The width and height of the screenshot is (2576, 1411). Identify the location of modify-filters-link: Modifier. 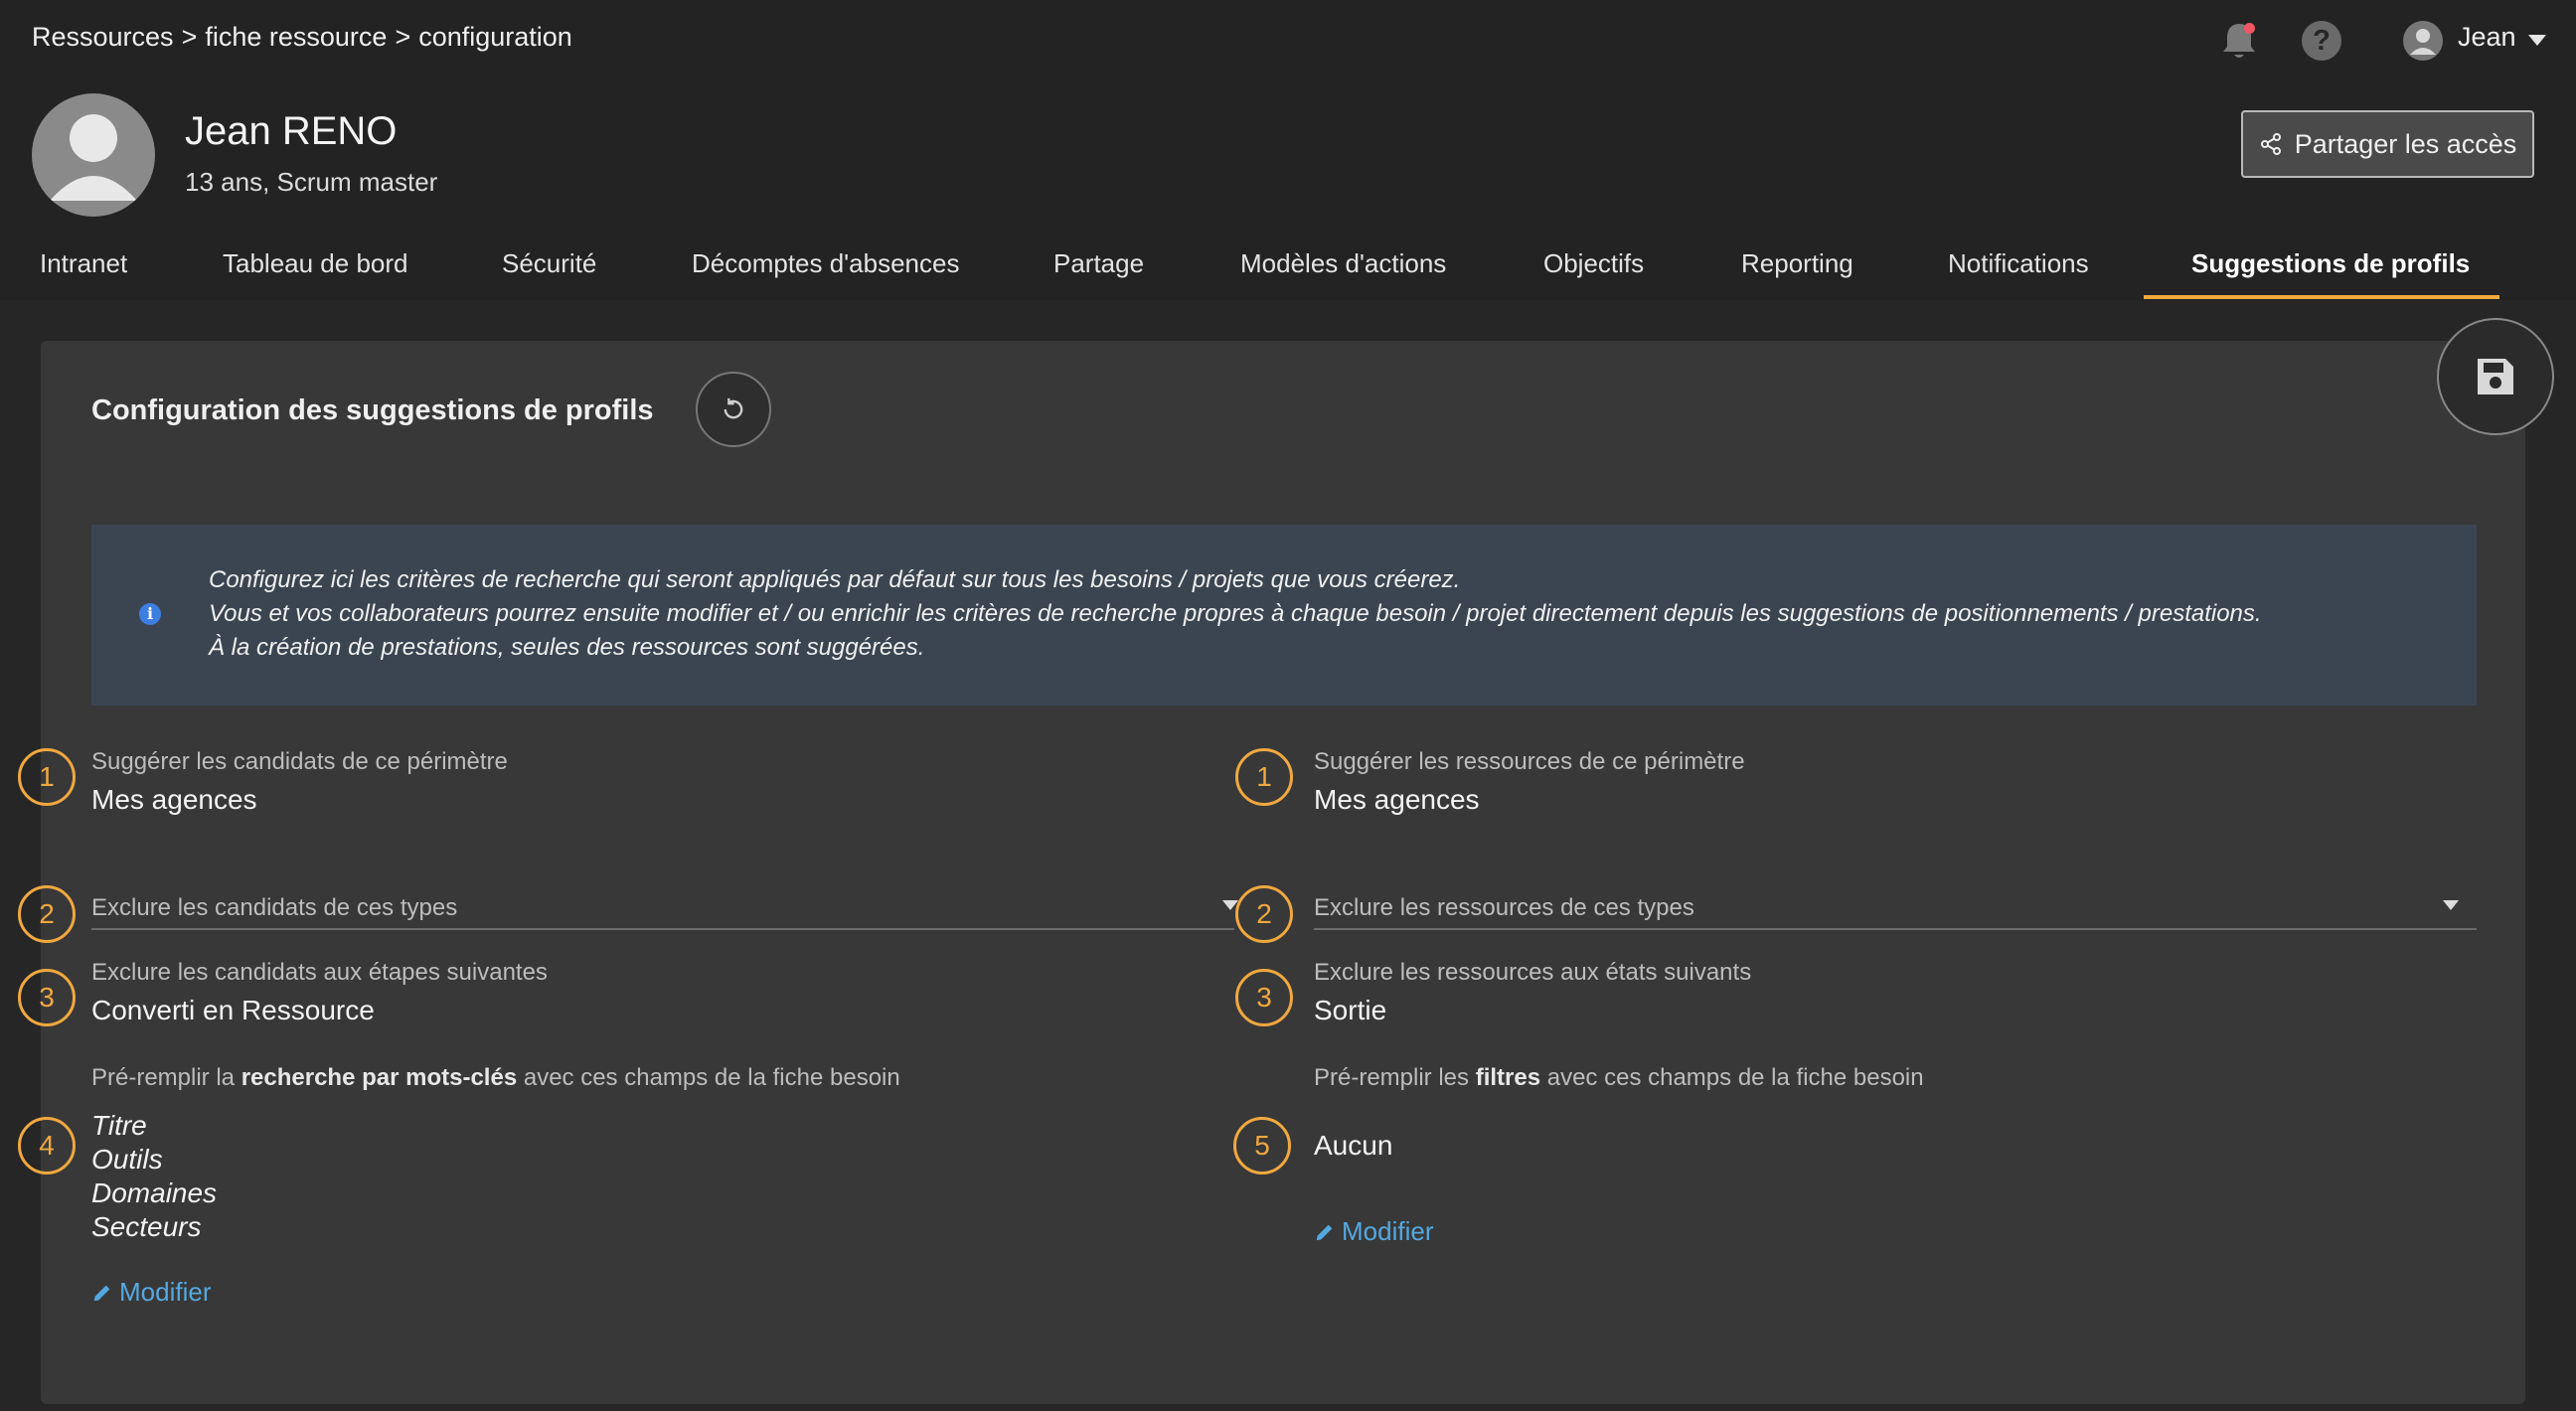
(1373, 1231).